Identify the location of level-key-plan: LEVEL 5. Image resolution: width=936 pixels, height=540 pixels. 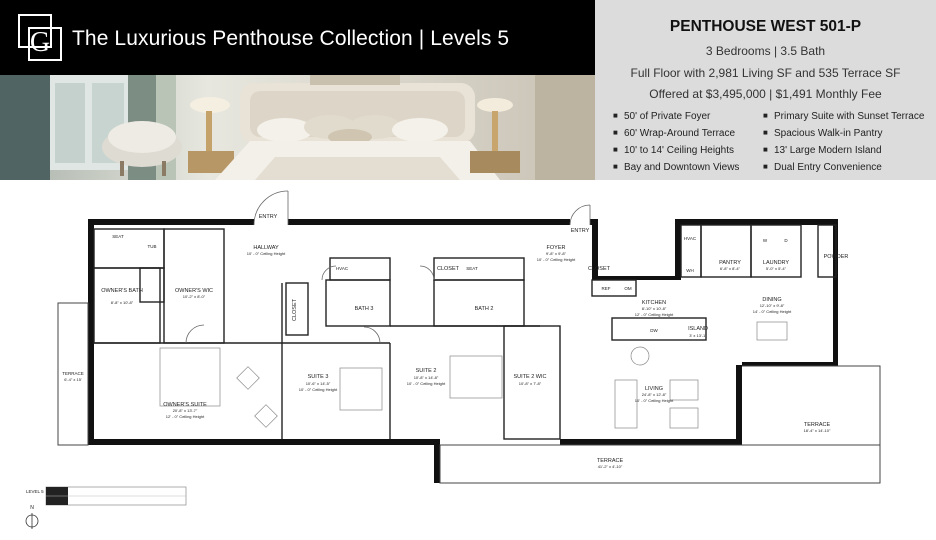
(106, 496).